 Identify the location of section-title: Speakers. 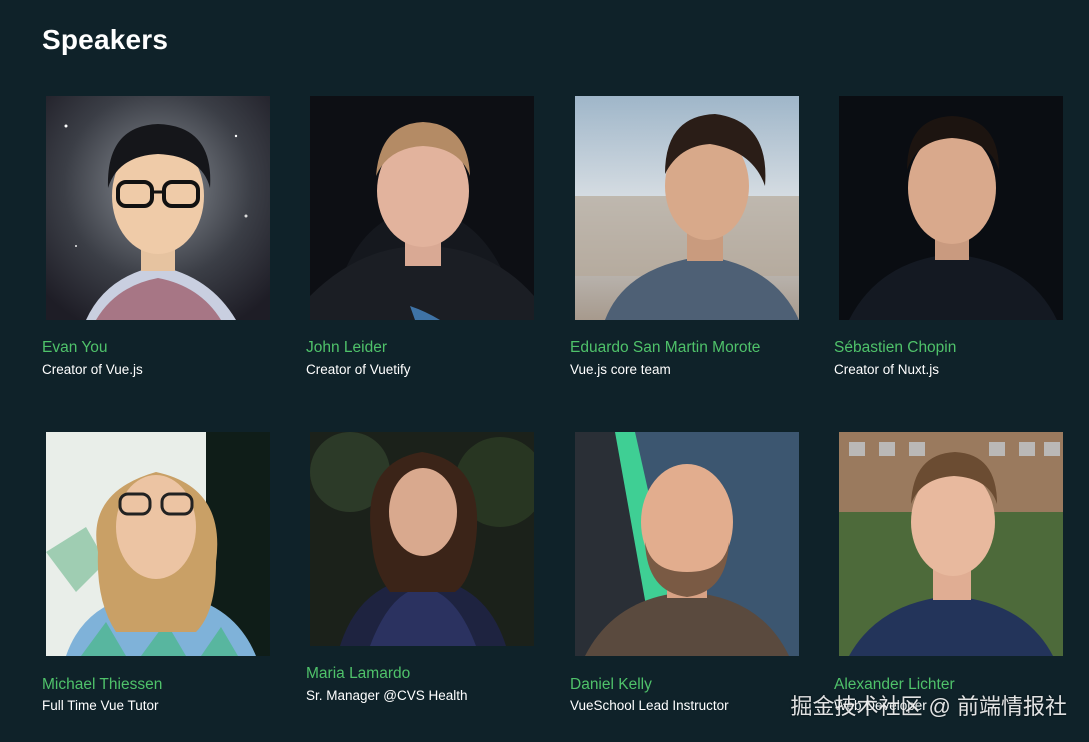
(105, 39).